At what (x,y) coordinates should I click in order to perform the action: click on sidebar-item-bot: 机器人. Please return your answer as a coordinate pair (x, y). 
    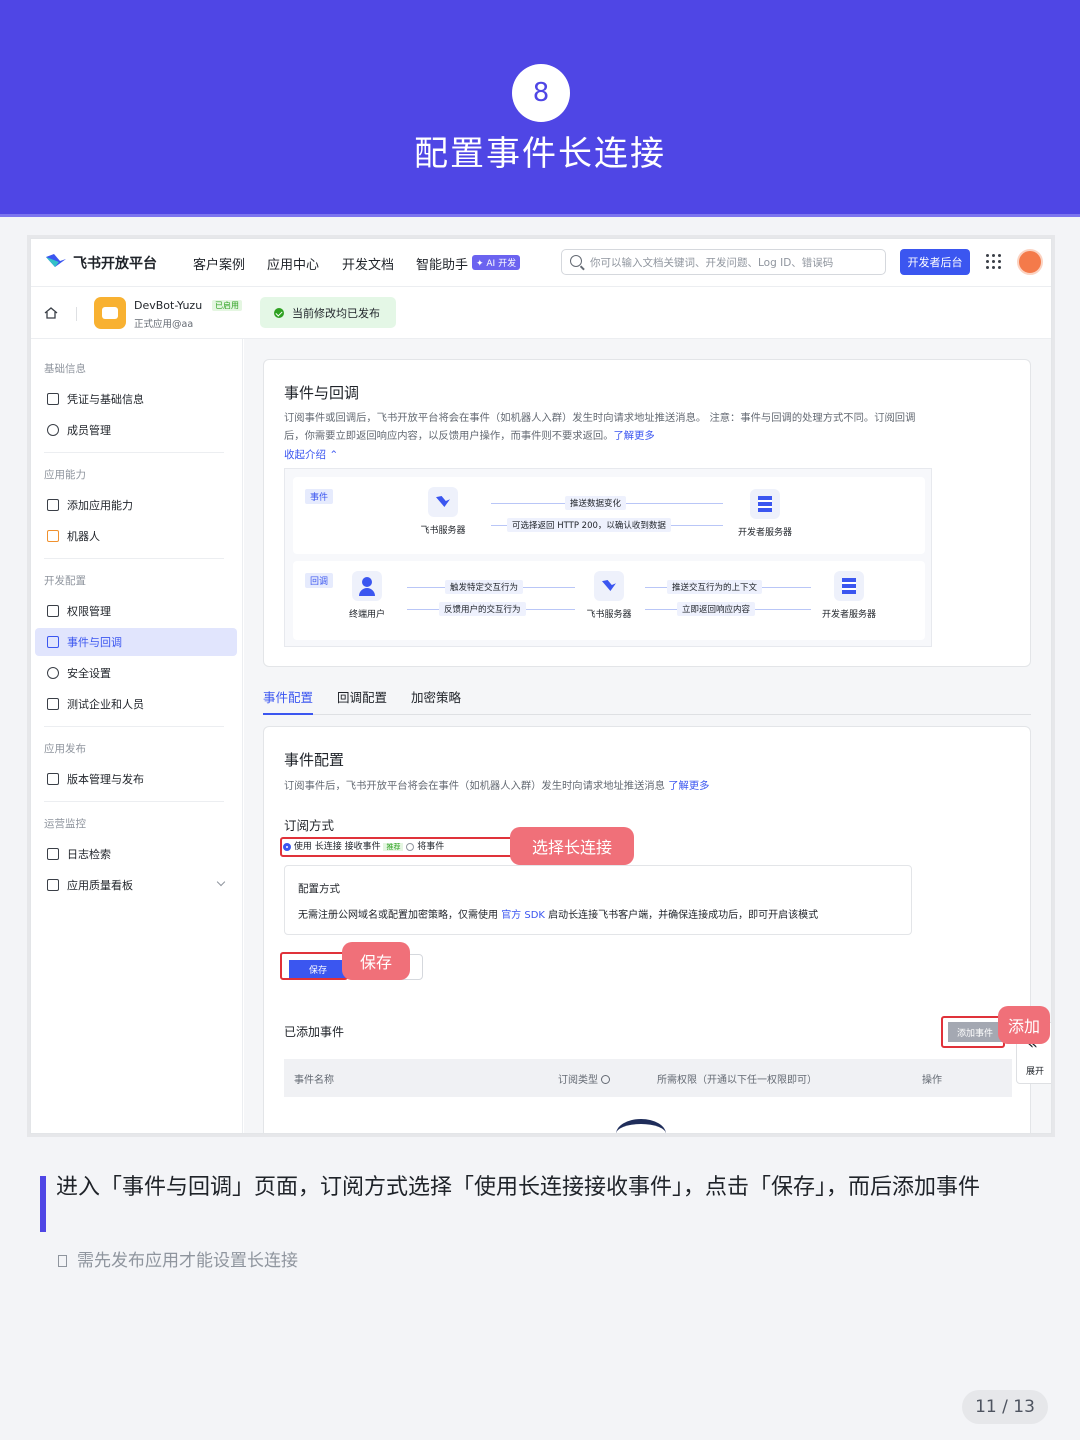
    Looking at the image, I should click on (136, 536).